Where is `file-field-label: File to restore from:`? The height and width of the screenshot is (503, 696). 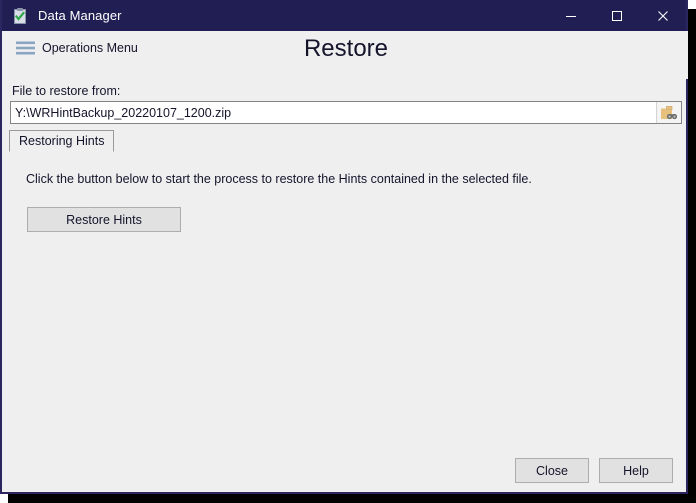 file-field-label: File to restore from: is located at coordinates (66, 91).